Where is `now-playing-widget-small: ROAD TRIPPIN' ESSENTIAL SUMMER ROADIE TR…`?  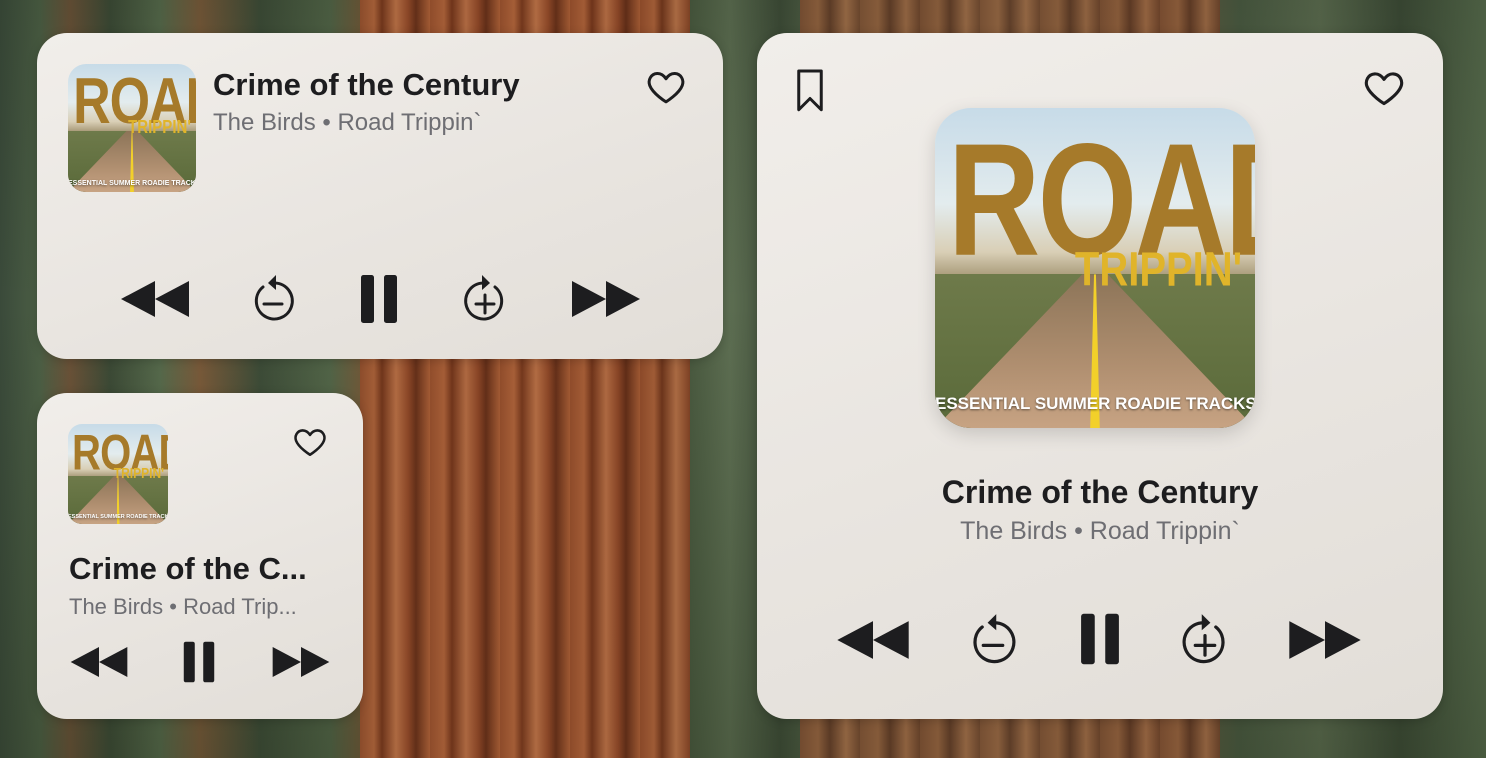 now-playing-widget-small: ROAD TRIPPIN' ESSENTIAL SUMMER ROADIE TR… is located at coordinates (200, 556).